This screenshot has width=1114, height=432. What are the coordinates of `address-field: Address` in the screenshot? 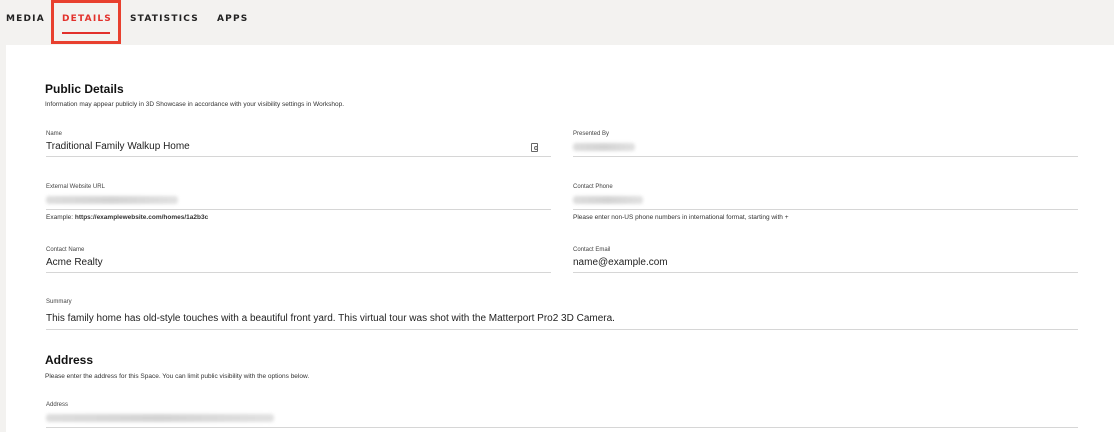 It's located at (562, 415).